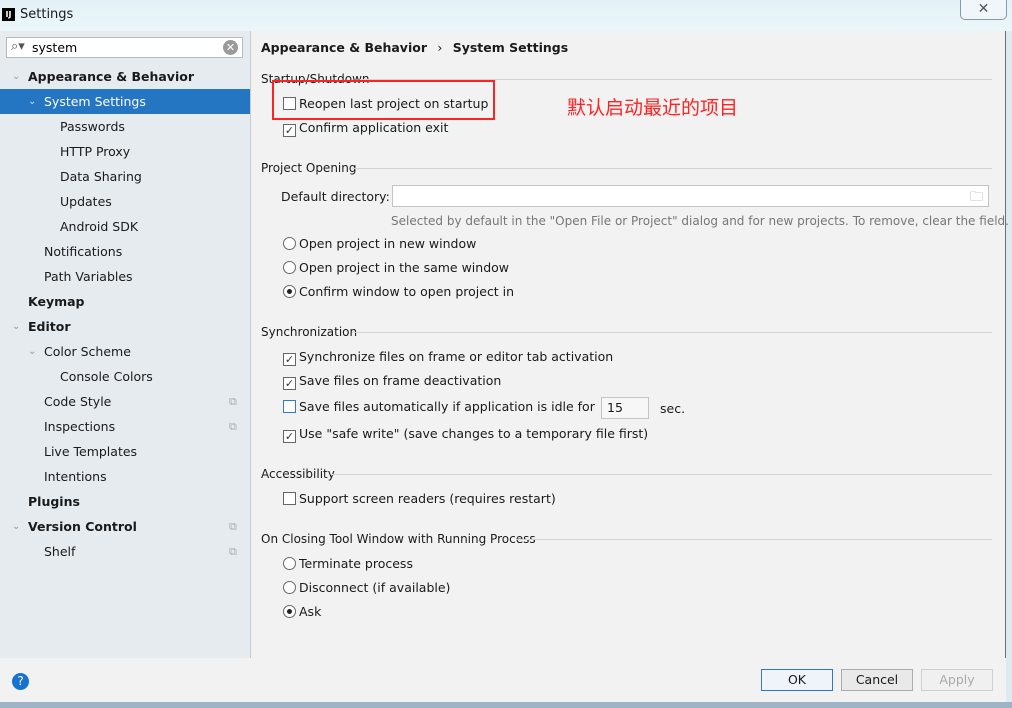 This screenshot has height=708, width=1012. I want to click on tree-item: Android SDK, so click(125, 226).